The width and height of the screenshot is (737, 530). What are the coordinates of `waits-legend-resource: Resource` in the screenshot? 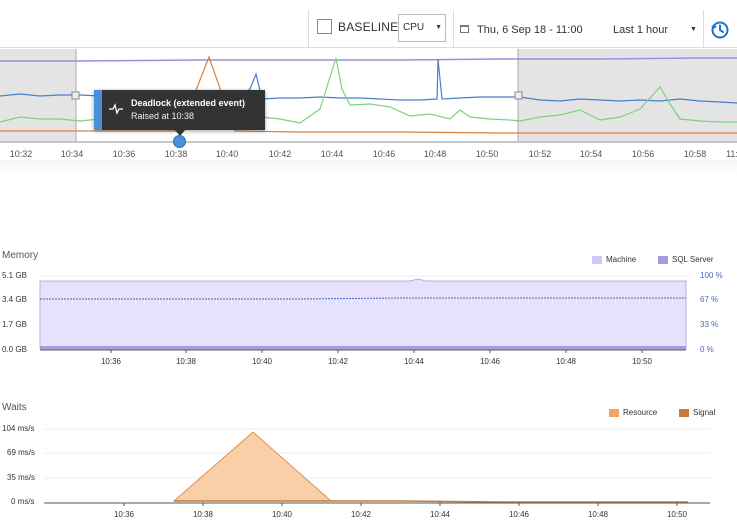 It's located at (633, 412).